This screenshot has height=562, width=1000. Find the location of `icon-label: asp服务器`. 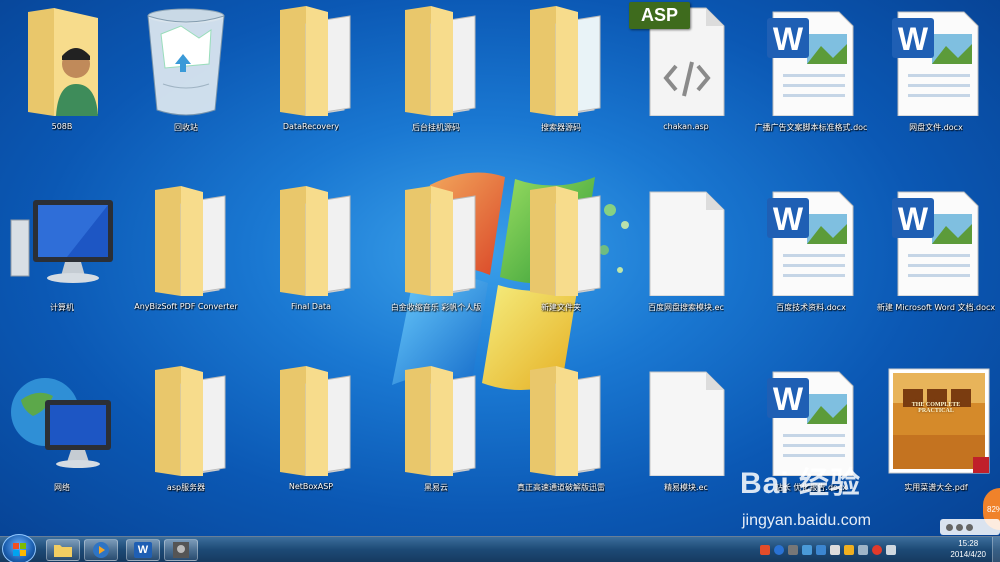

icon-label: asp服务器 is located at coordinates (186, 487).